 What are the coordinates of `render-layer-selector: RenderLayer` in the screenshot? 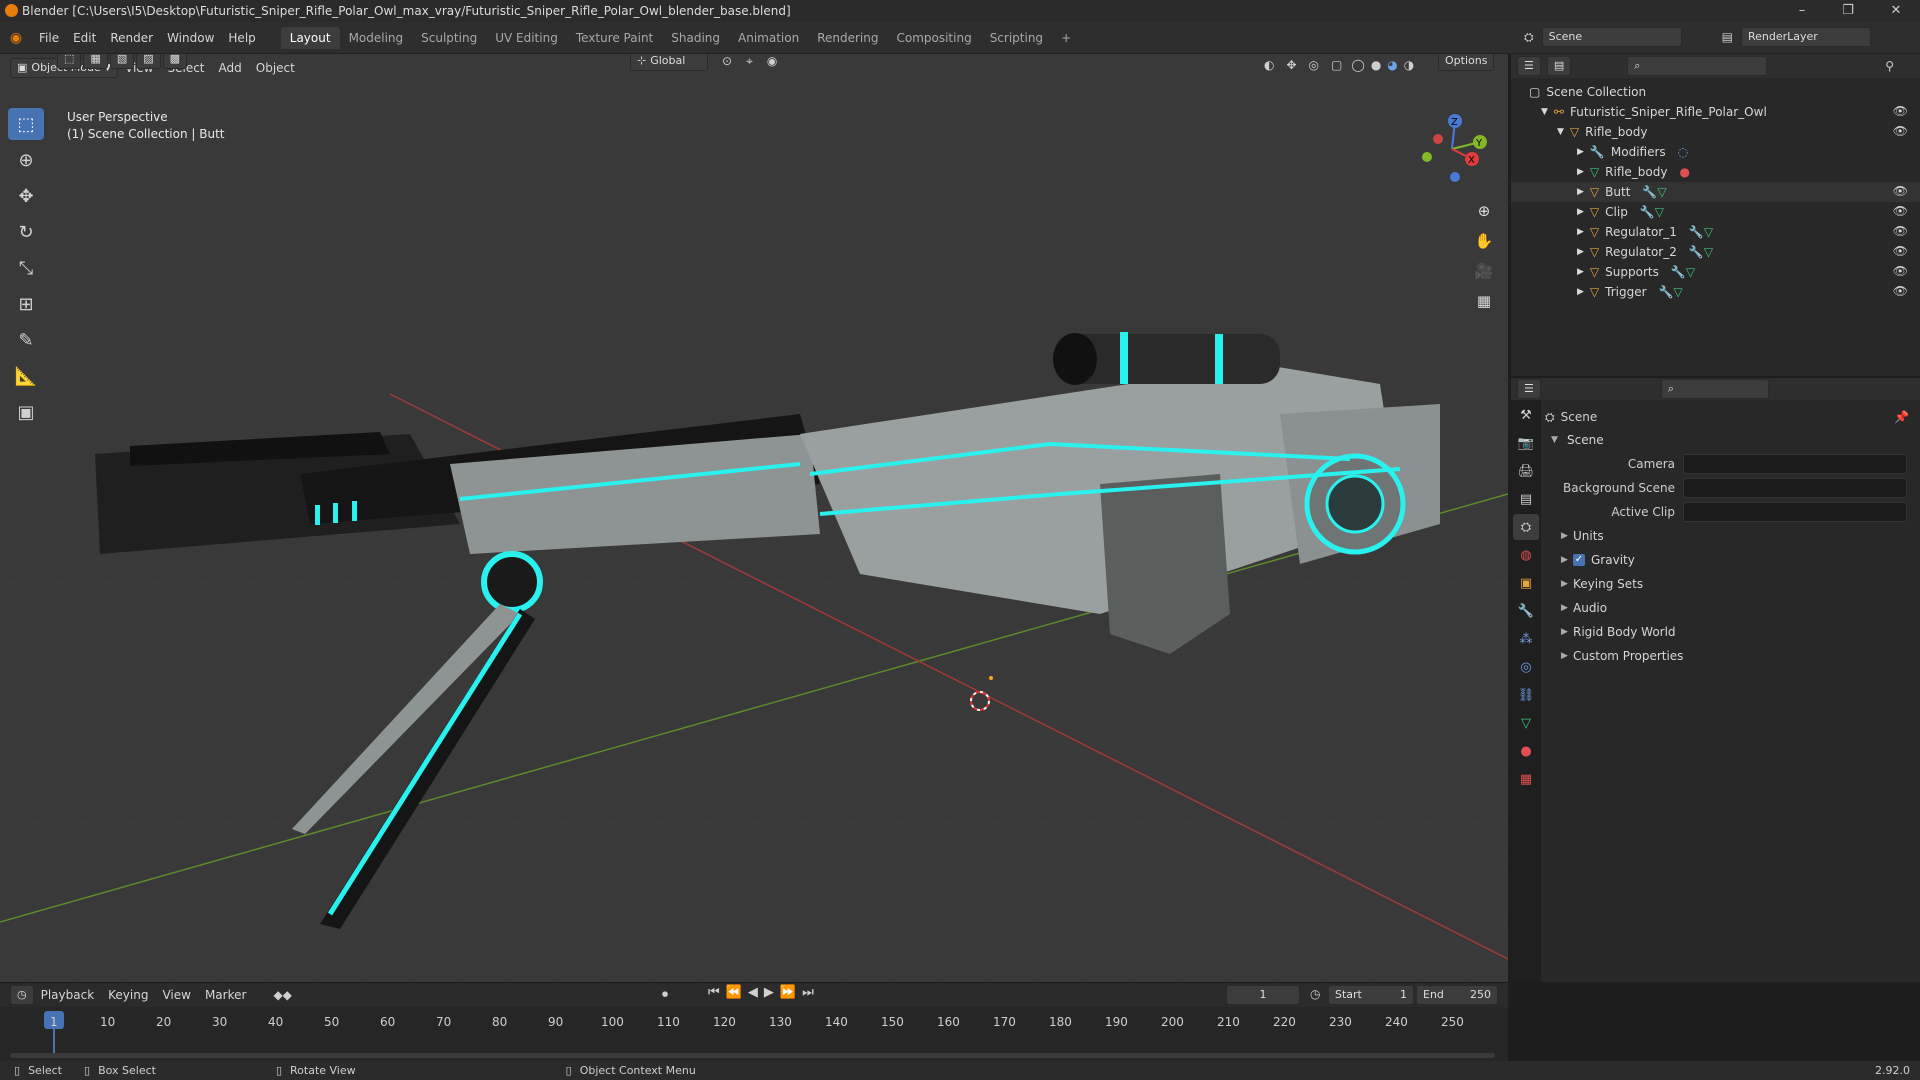 It's located at (1805, 37).